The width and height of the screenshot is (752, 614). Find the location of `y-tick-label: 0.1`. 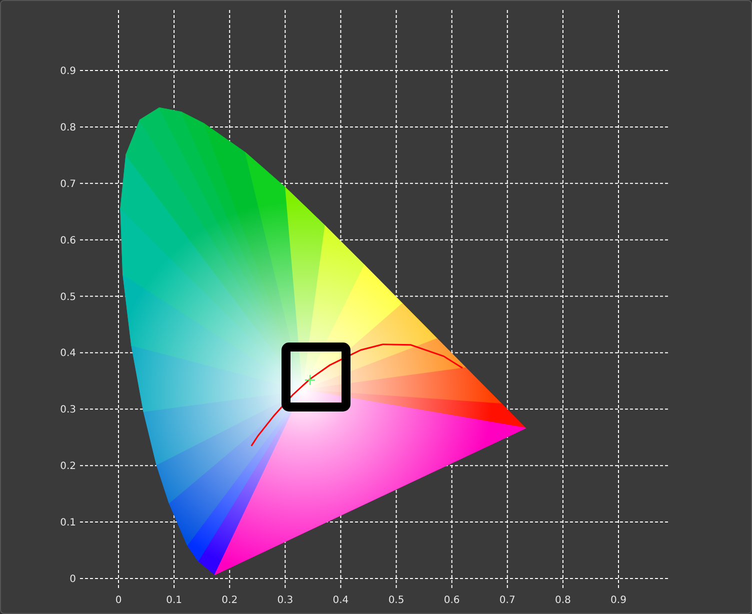

y-tick-label: 0.1 is located at coordinates (68, 523).